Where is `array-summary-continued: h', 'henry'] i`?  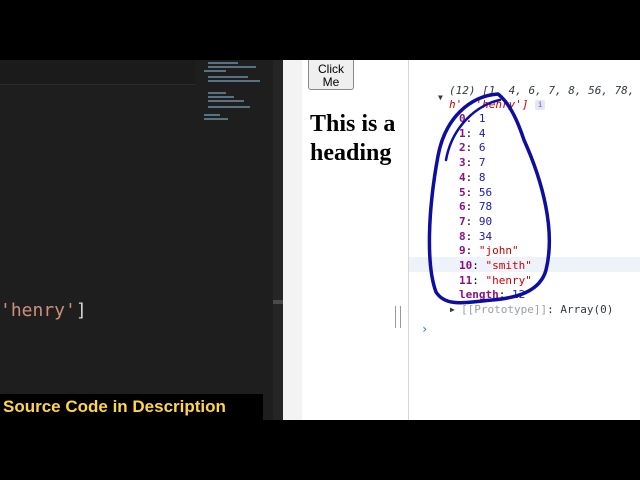 array-summary-continued: h', 'henry'] i is located at coordinates (497, 105).